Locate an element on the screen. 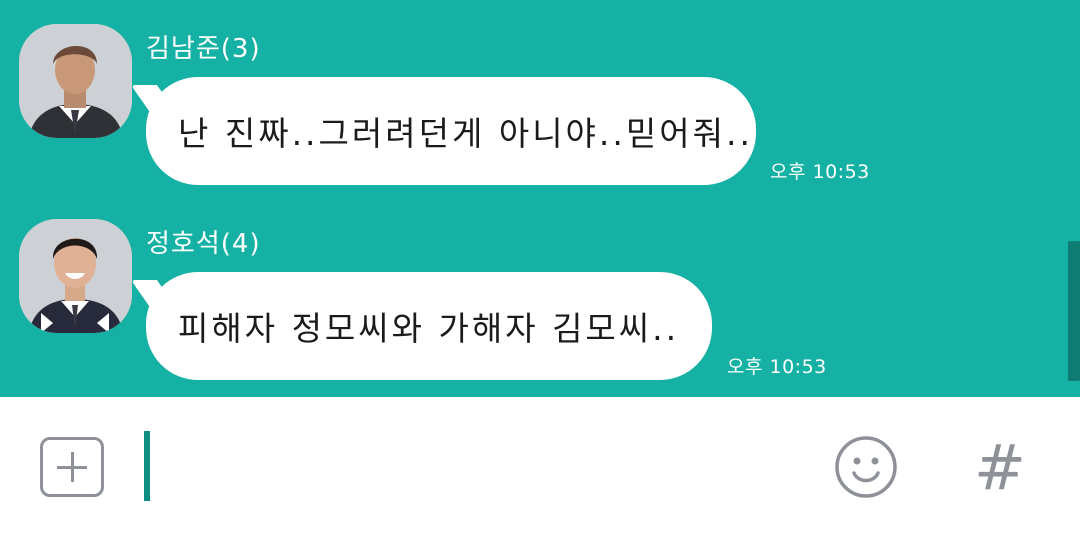  message-bubble: 난 진짜..그러려던게 아니야..믿어줘.. is located at coordinates (451, 131).